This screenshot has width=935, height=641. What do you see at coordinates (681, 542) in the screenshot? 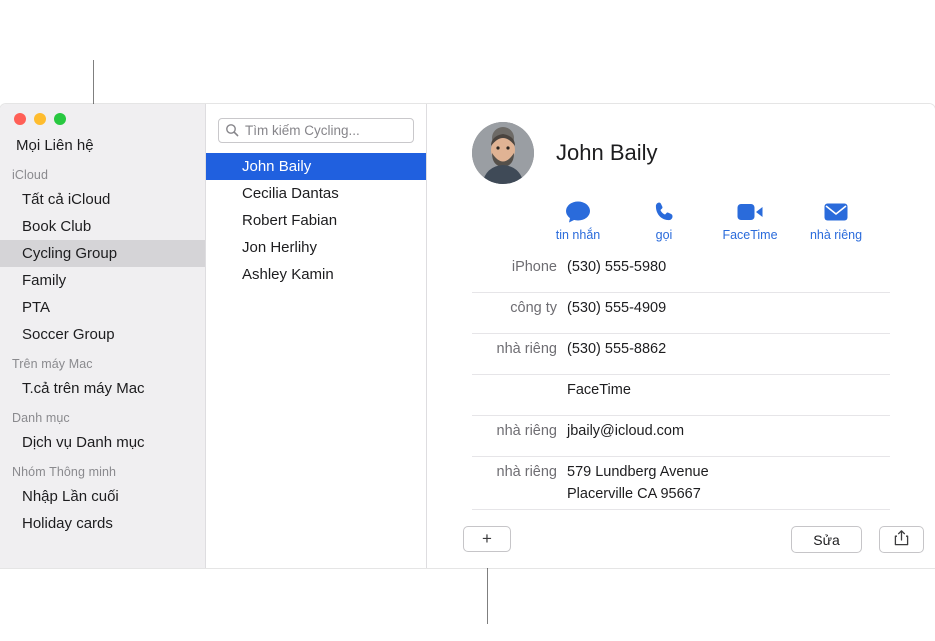
I see `bottom-toolbar: + Sửa` at bounding box center [681, 542].